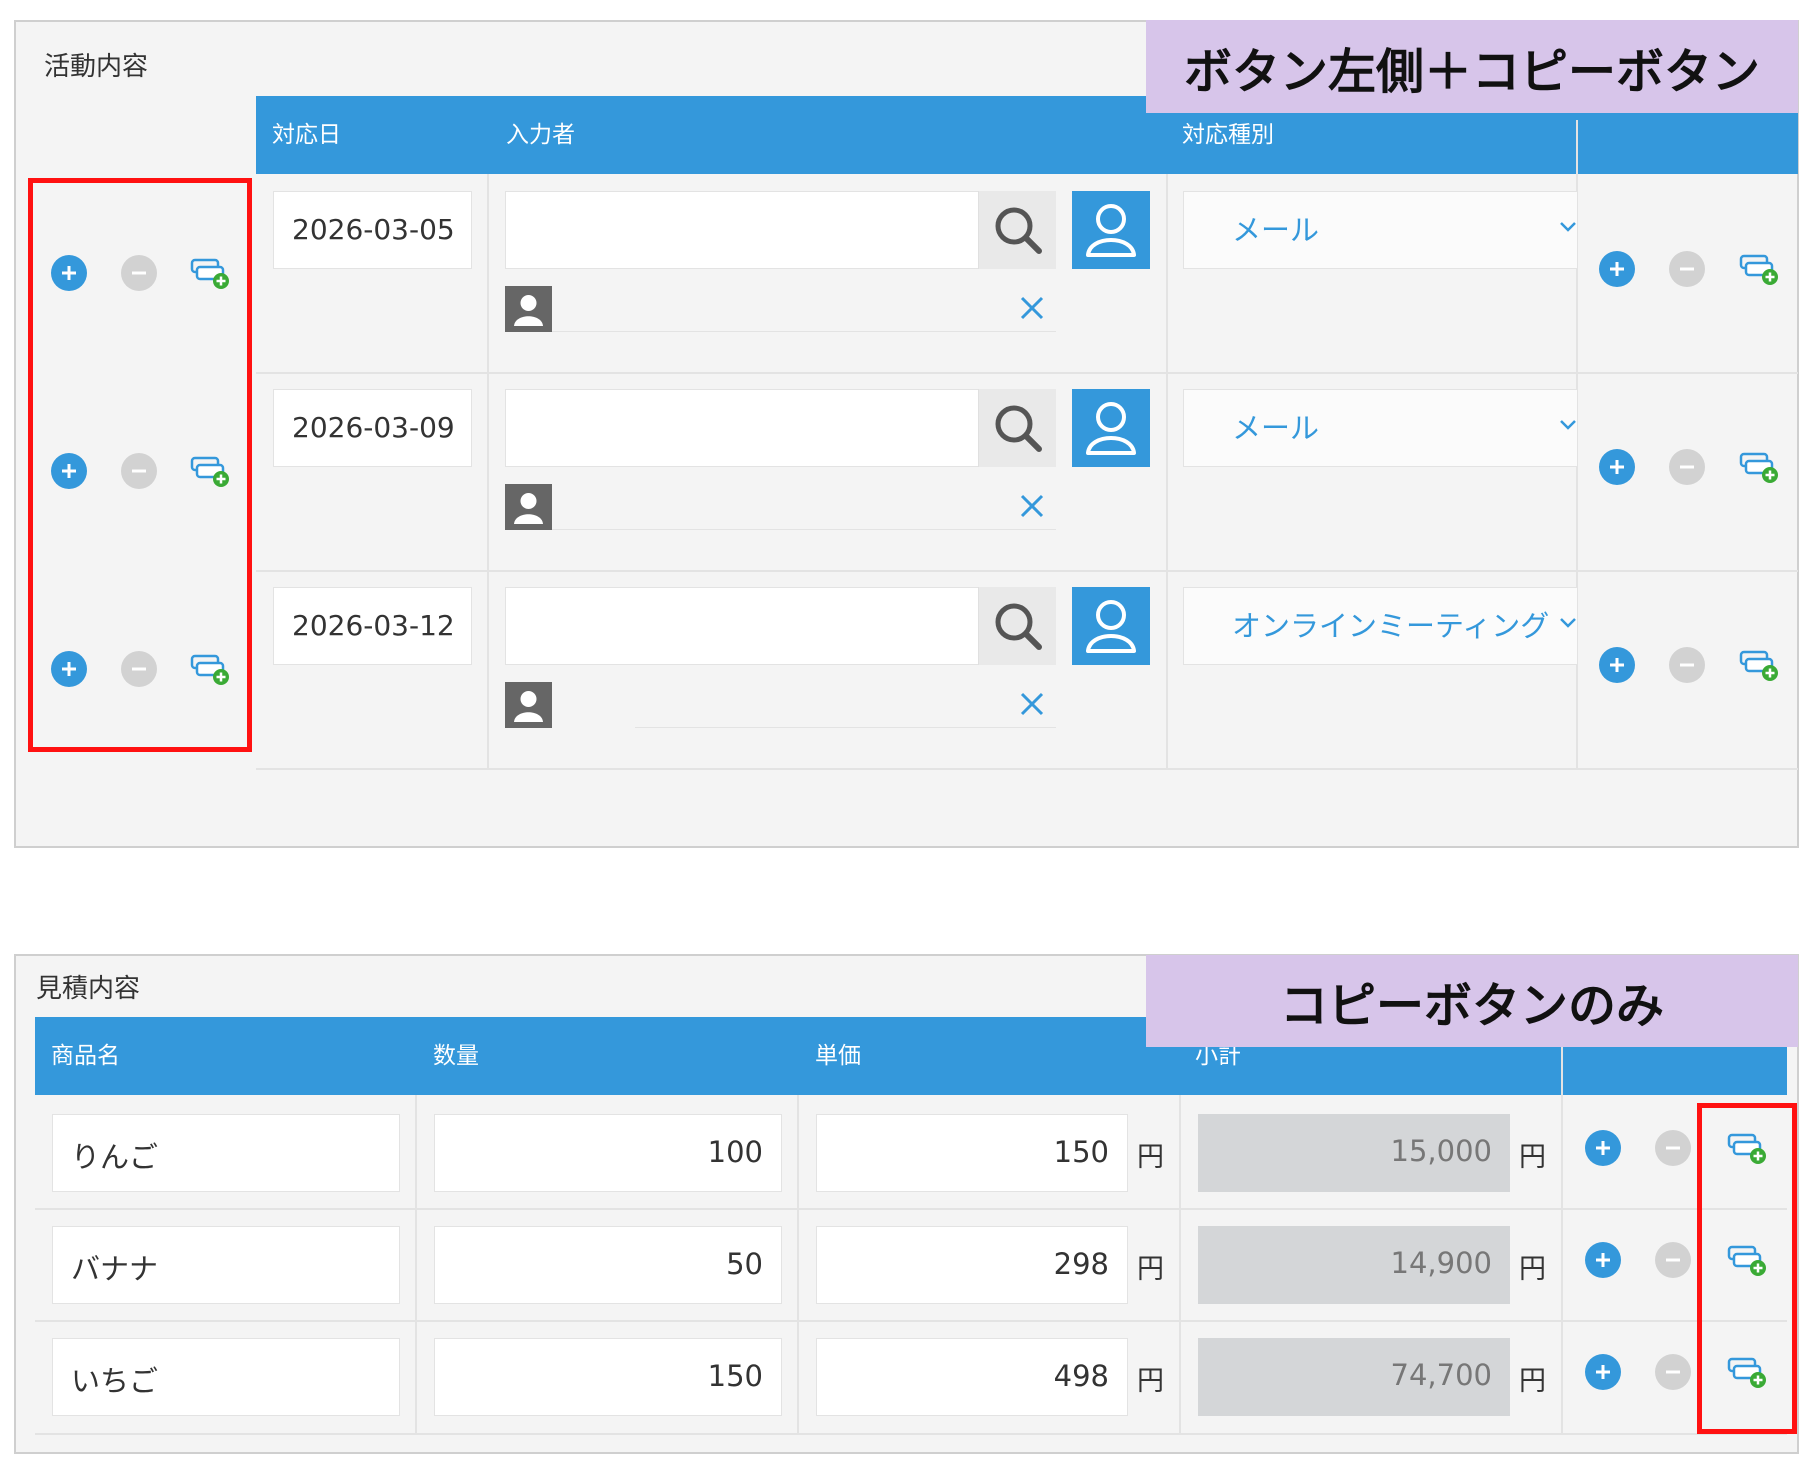 This screenshot has width=1812, height=1474. What do you see at coordinates (456, 1056) in the screenshot?
I see `column-qty: 数量` at bounding box center [456, 1056].